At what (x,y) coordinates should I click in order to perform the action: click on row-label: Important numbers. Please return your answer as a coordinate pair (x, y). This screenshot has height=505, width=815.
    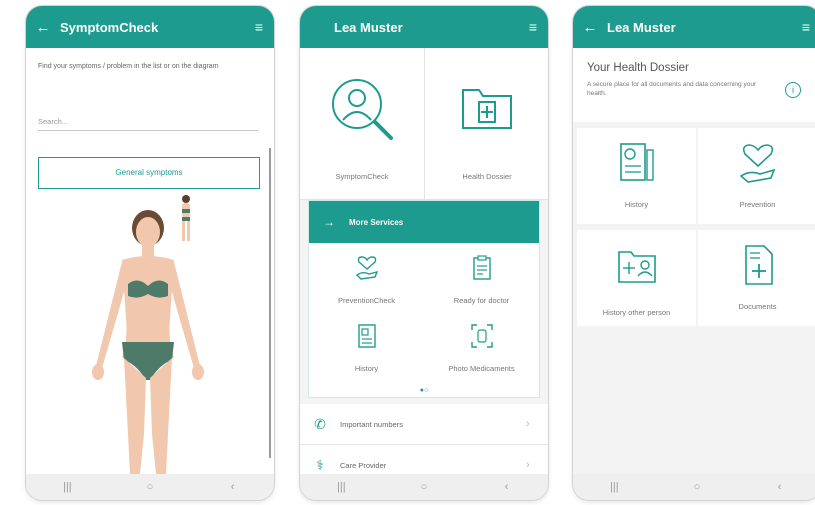
    Looking at the image, I should click on (371, 424).